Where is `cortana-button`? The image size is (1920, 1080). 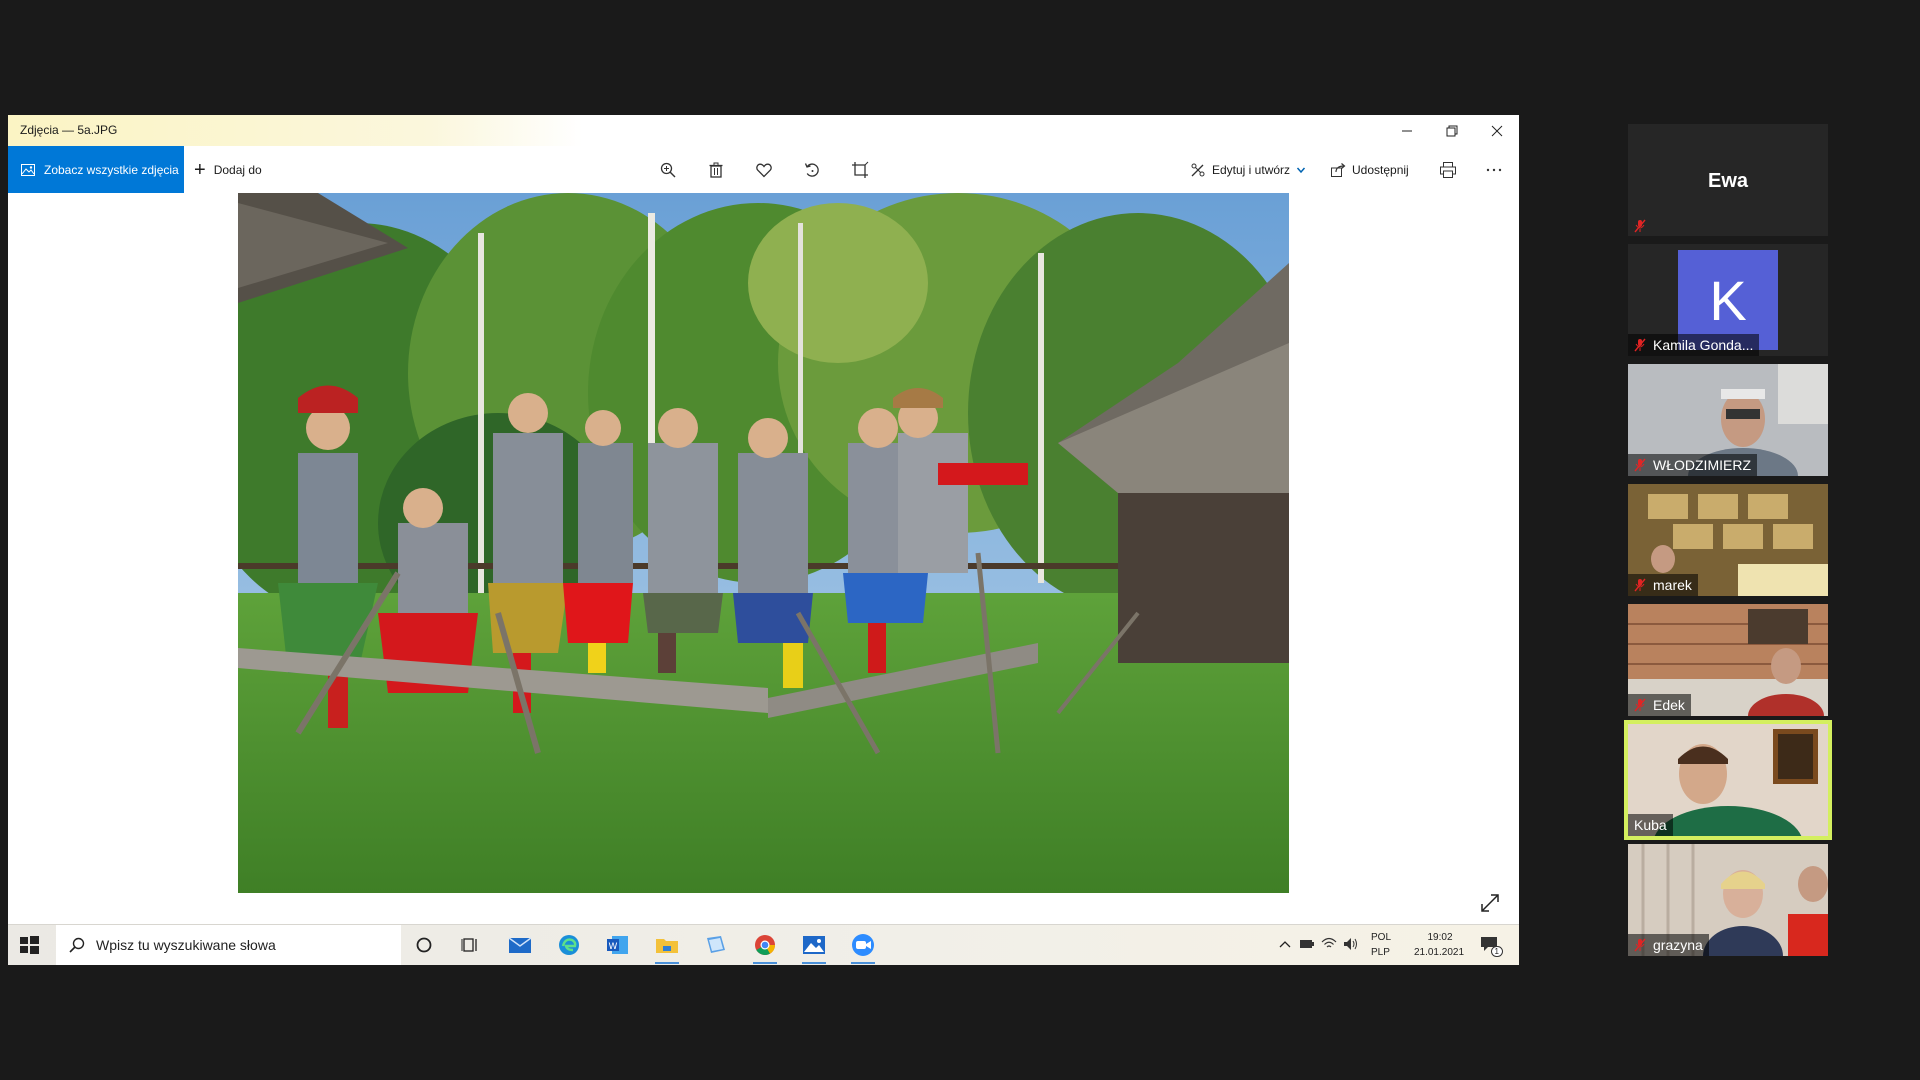
cortana-button is located at coordinates (424, 945).